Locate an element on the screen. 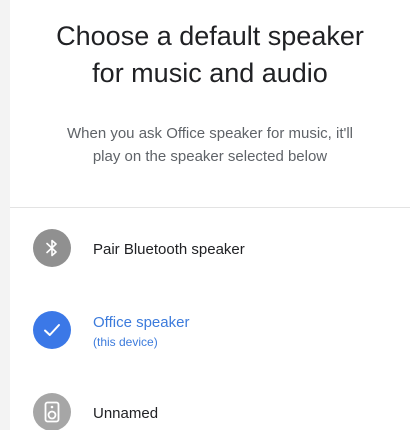  speaker-option-label: Unnamed is located at coordinates (126, 413).